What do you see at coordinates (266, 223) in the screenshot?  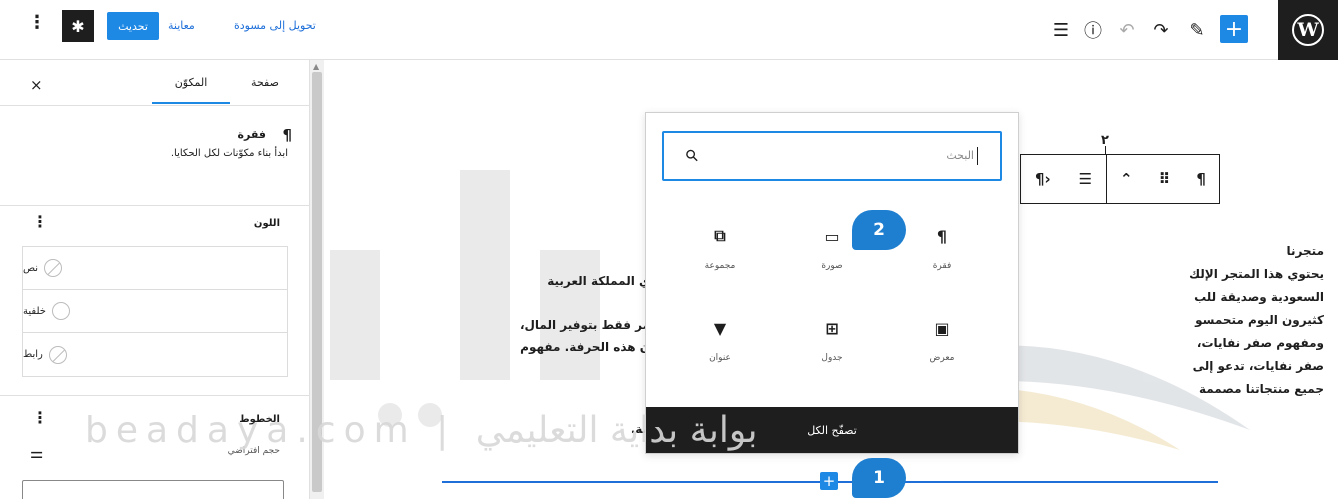 I see `color-panel-title: اللون` at bounding box center [266, 223].